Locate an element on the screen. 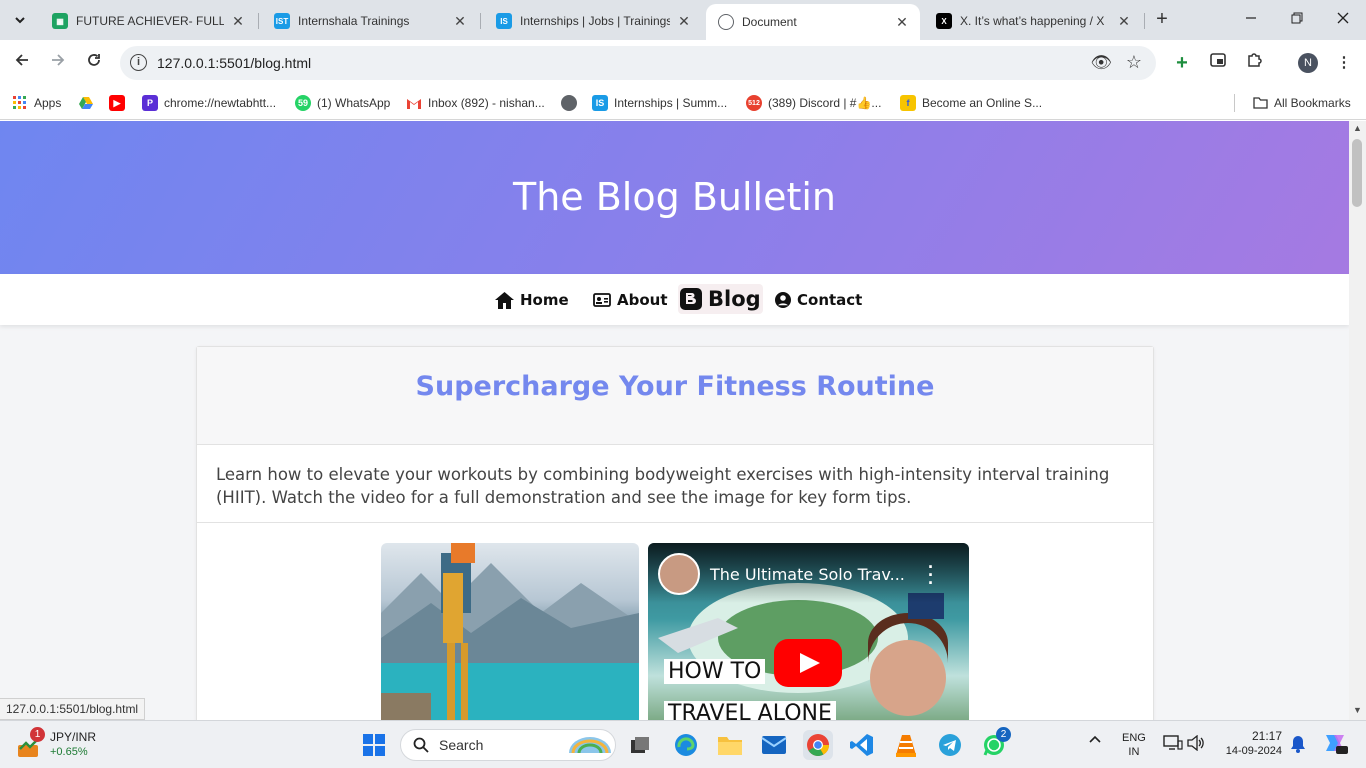 The image size is (1366, 768). play-button is located at coordinates (808, 663).